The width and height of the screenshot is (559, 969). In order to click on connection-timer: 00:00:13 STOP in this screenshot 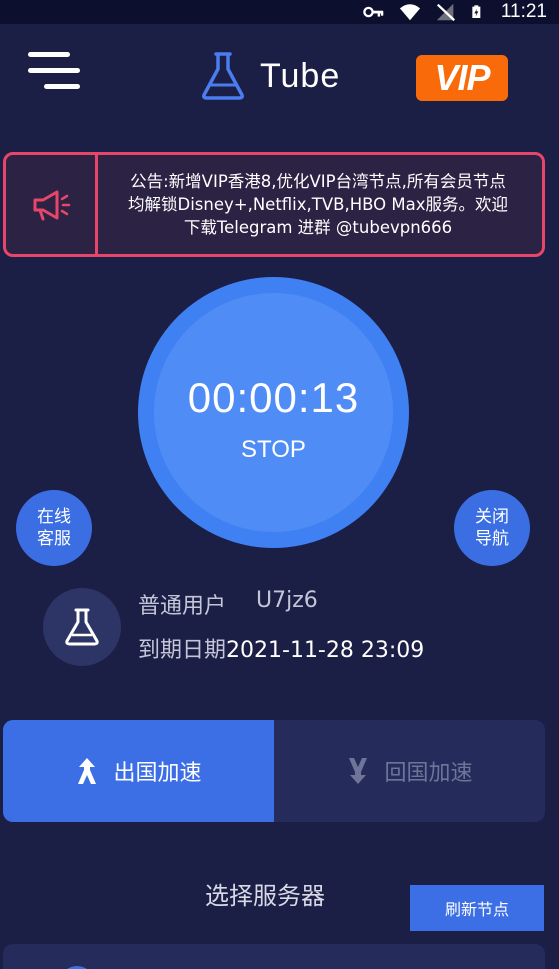, I will do `click(273, 412)`.